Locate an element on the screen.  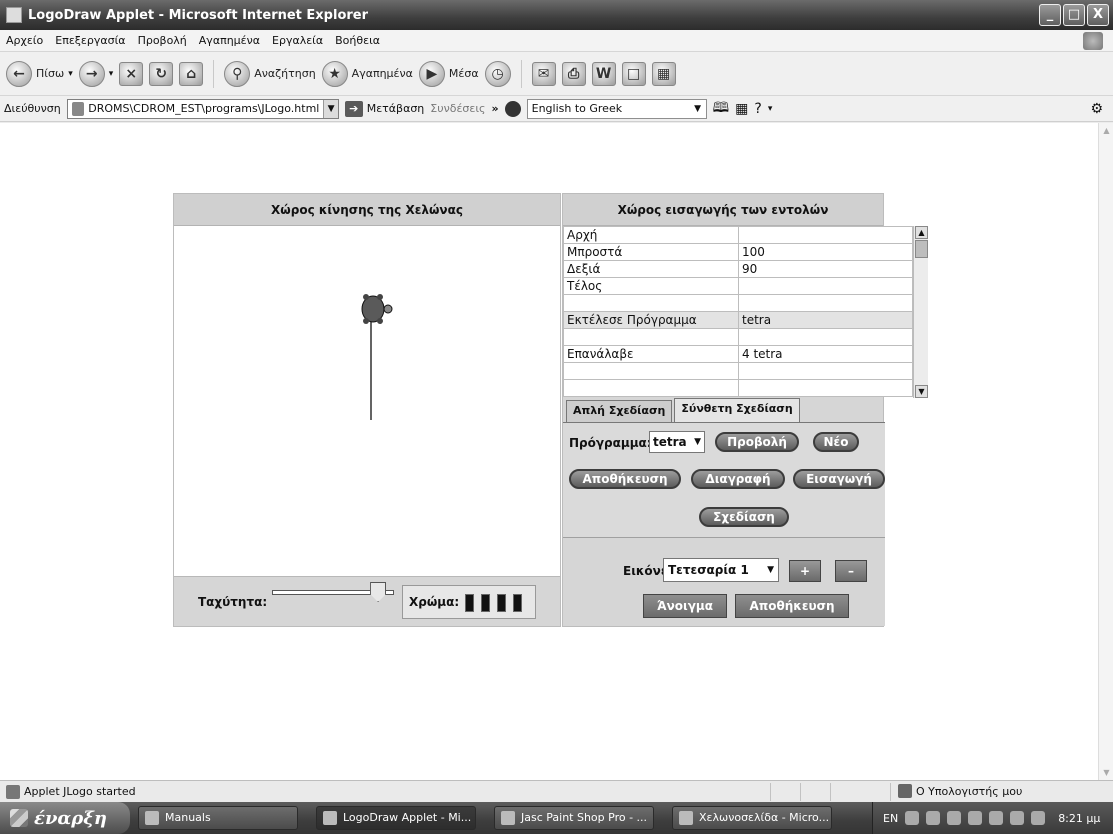
argument-cell: 4 tetra is located at coordinates (825, 354).